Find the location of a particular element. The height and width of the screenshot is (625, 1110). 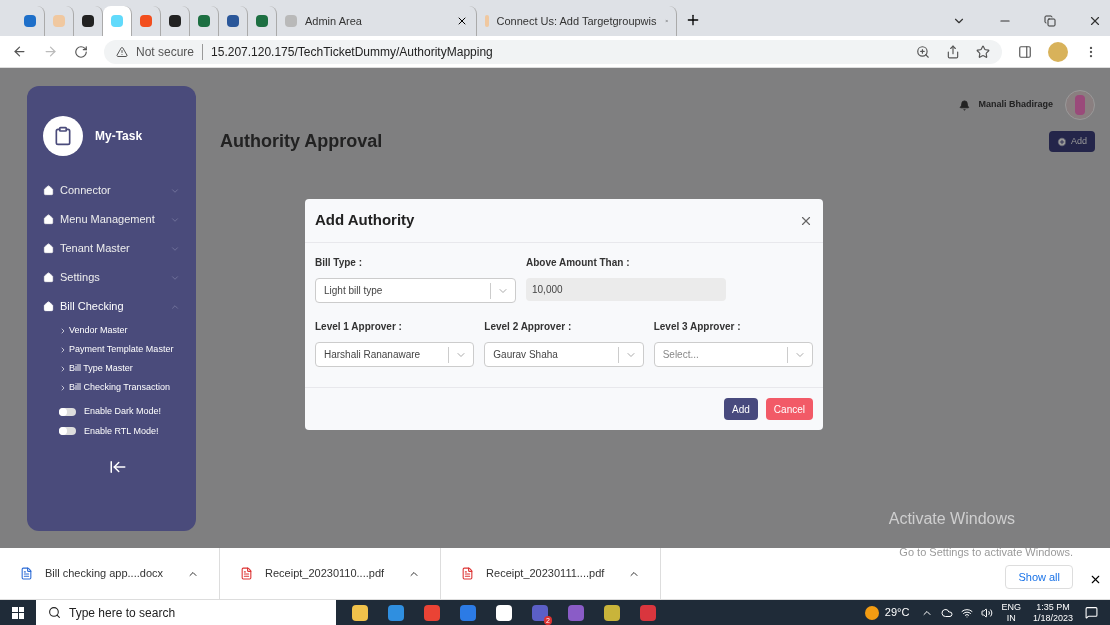

back-icon is located at coordinates (19, 51).